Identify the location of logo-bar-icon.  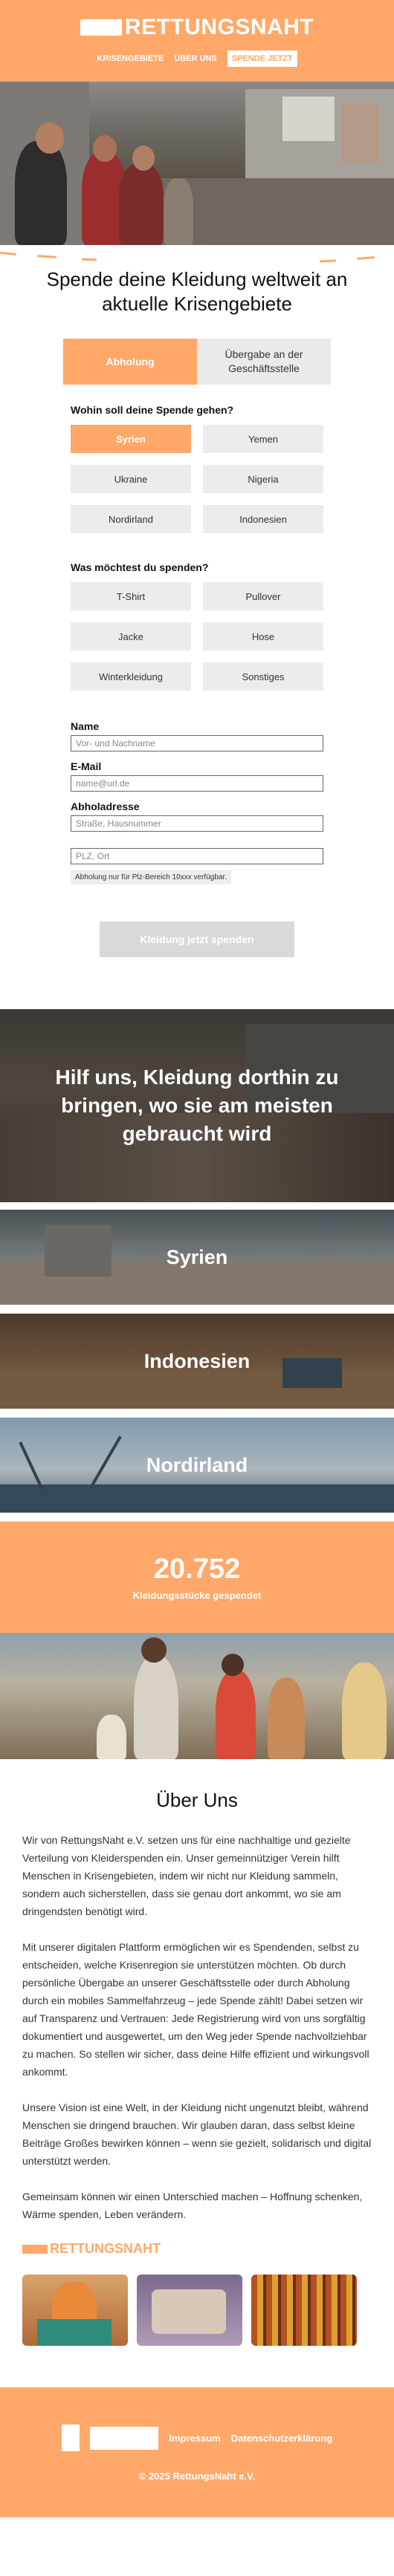
(101, 27).